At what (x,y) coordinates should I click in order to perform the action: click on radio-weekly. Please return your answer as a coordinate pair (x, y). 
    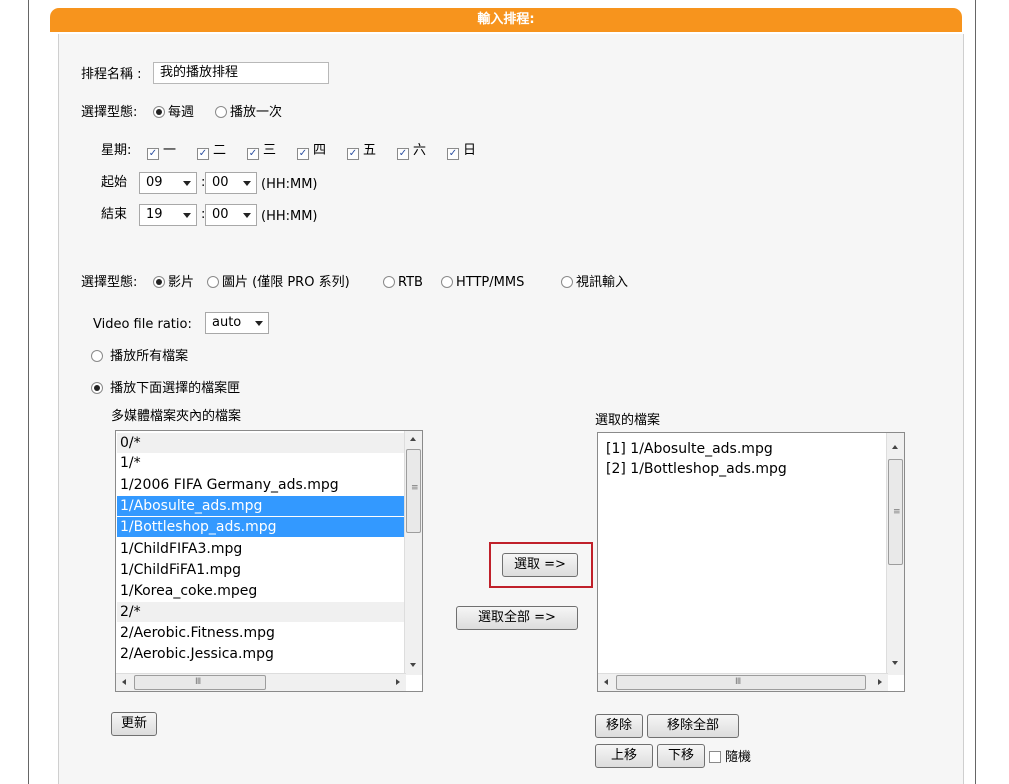
    Looking at the image, I should click on (159, 112).